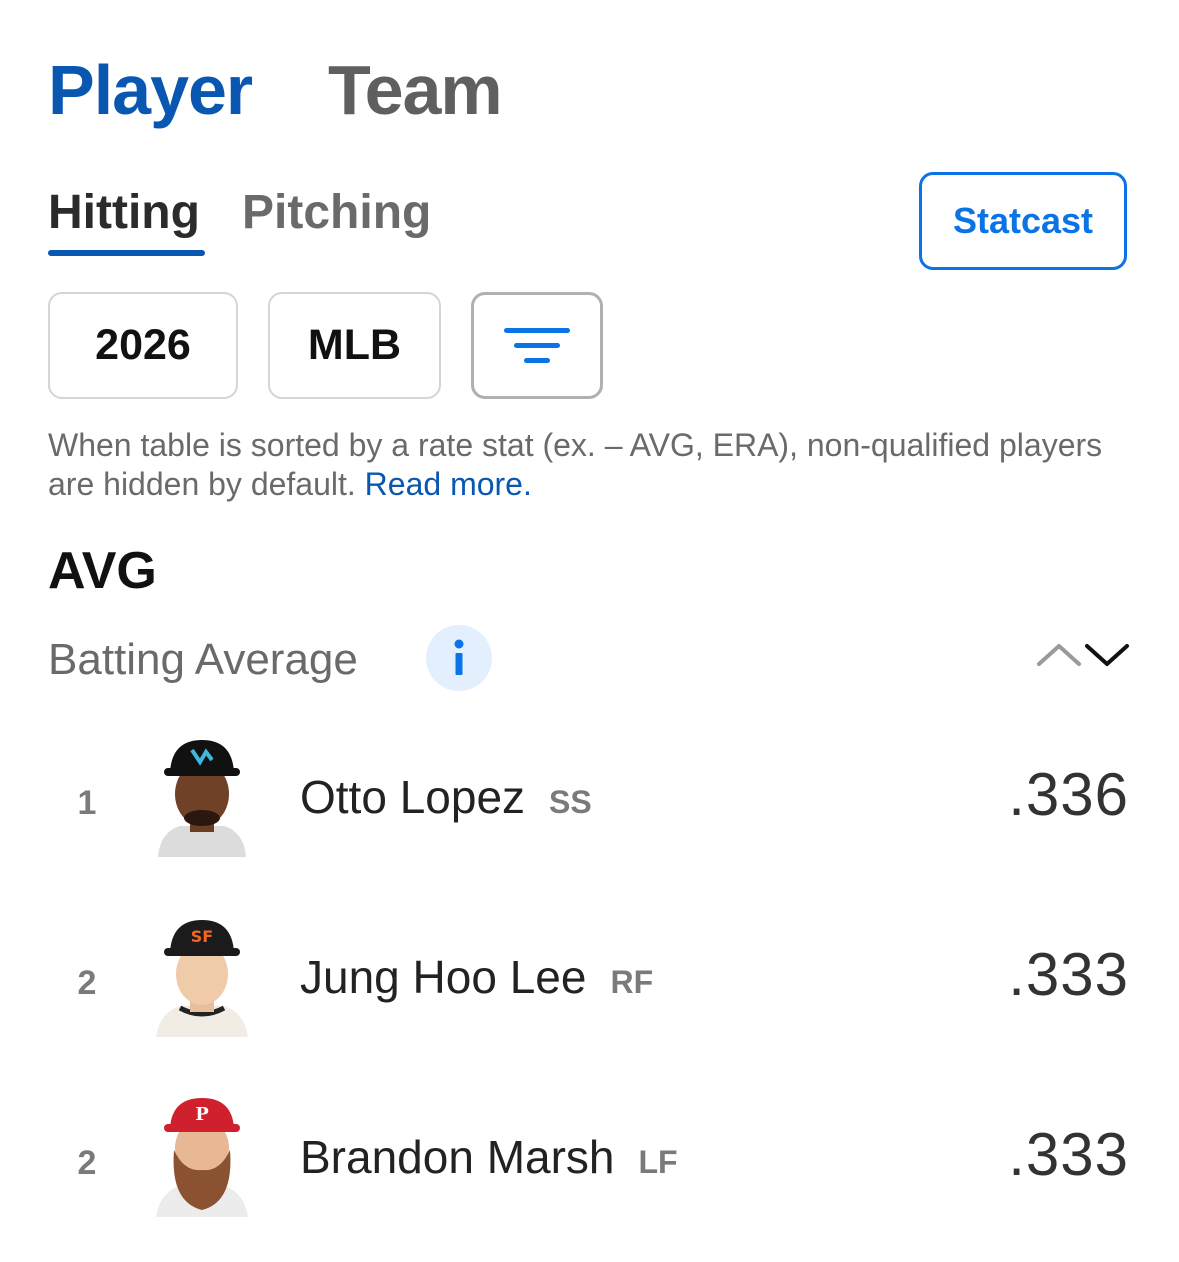  I want to click on filter-button, so click(537, 345).